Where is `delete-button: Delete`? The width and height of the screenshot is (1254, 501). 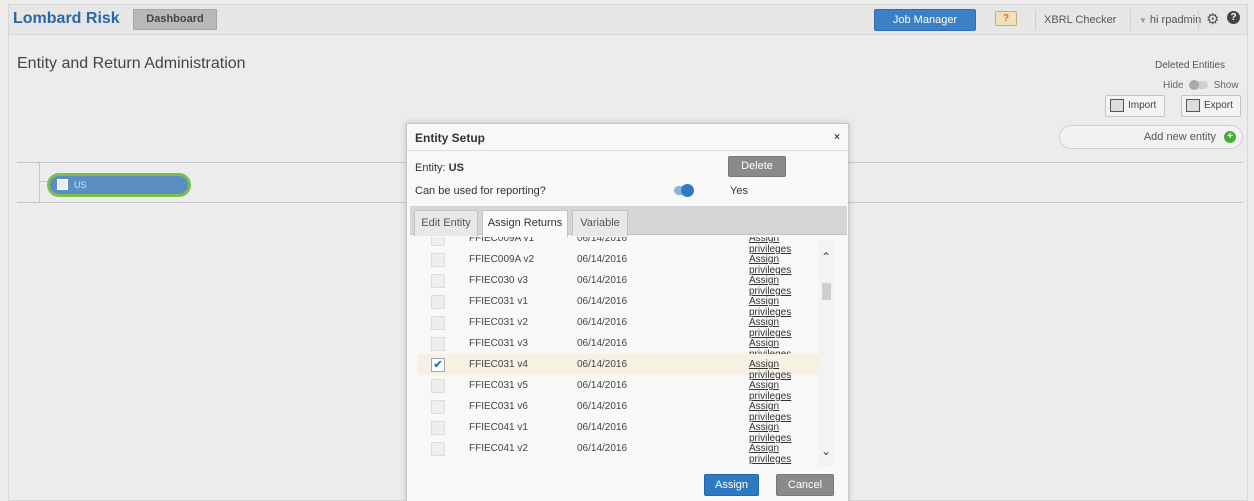
delete-button: Delete is located at coordinates (757, 166).